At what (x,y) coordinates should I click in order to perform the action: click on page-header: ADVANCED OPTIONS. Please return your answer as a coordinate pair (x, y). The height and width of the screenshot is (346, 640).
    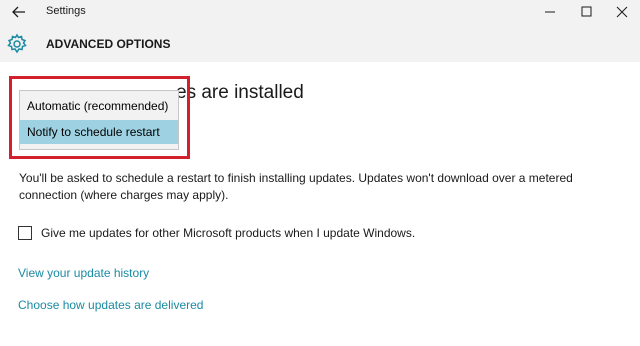
    Looking at the image, I should click on (320, 43).